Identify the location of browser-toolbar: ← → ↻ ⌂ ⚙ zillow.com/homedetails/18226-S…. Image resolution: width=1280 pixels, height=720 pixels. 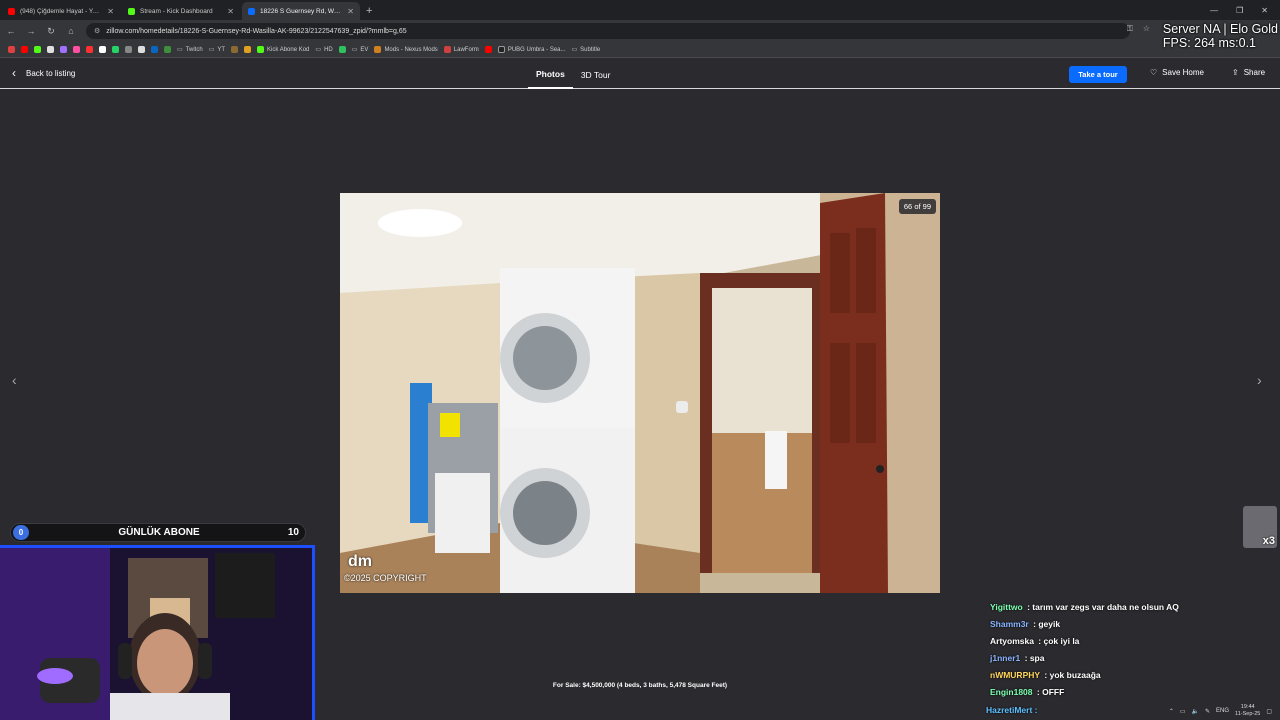
(640, 31).